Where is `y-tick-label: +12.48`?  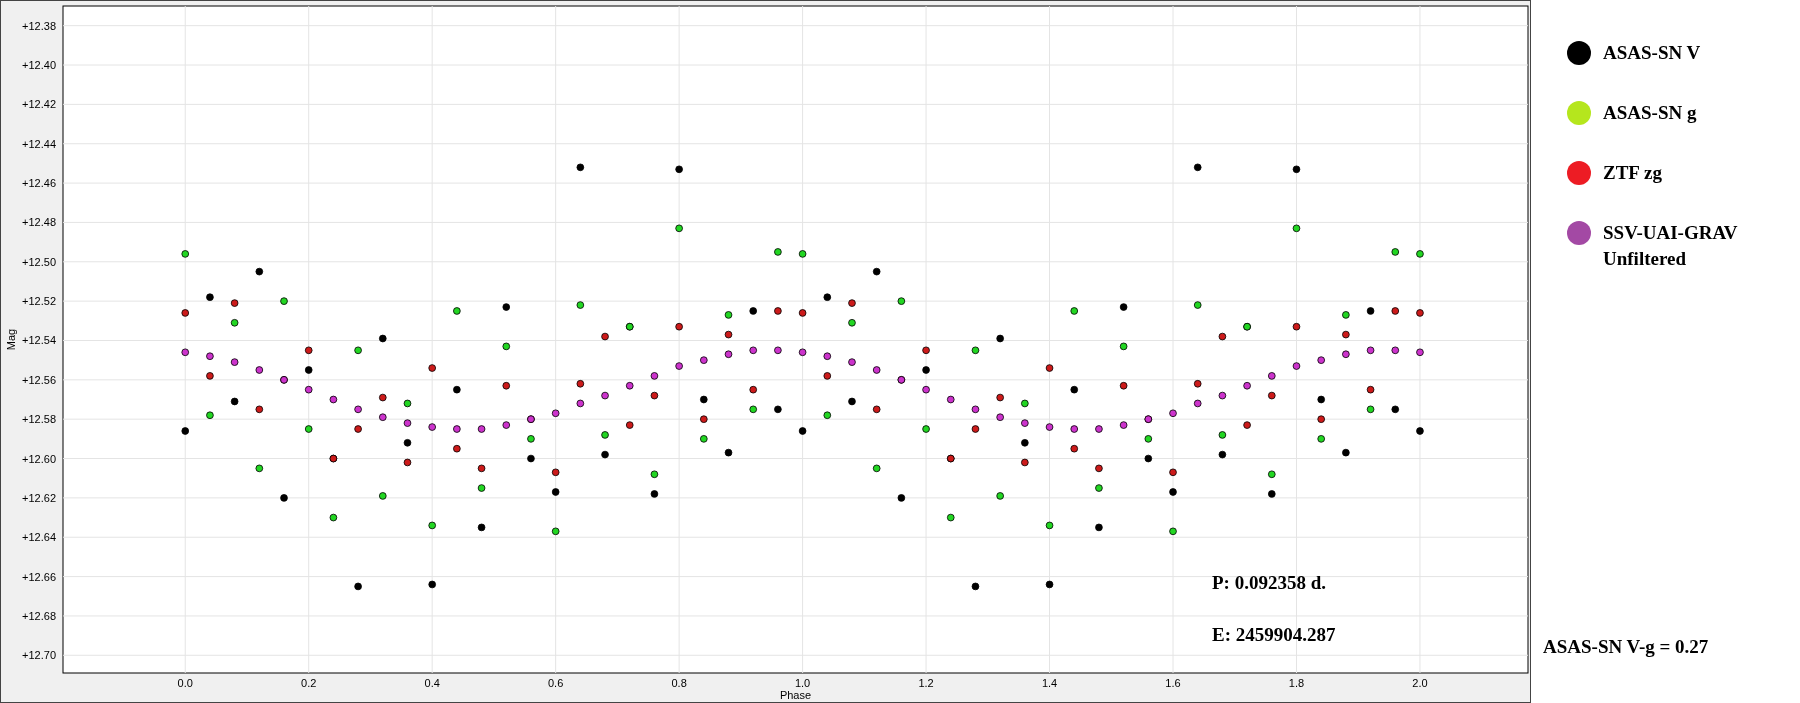 y-tick-label: +12.48 is located at coordinates (39, 222).